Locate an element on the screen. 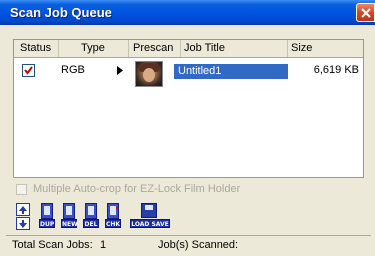 This screenshot has width=375, height=256. check-mark-icon is located at coordinates (113, 210).